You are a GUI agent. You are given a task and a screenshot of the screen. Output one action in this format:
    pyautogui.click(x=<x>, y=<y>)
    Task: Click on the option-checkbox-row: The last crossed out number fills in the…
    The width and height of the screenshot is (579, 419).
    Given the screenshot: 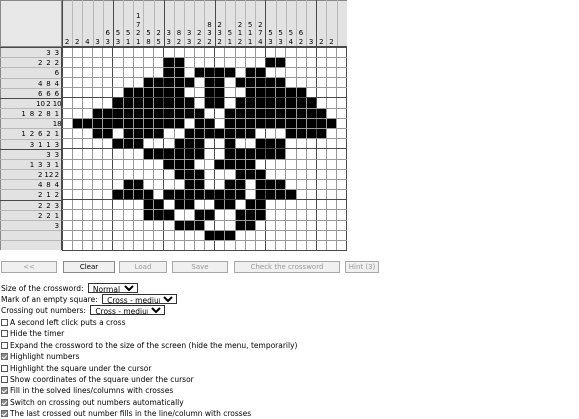 What is the action you would take?
    pyautogui.click(x=126, y=413)
    